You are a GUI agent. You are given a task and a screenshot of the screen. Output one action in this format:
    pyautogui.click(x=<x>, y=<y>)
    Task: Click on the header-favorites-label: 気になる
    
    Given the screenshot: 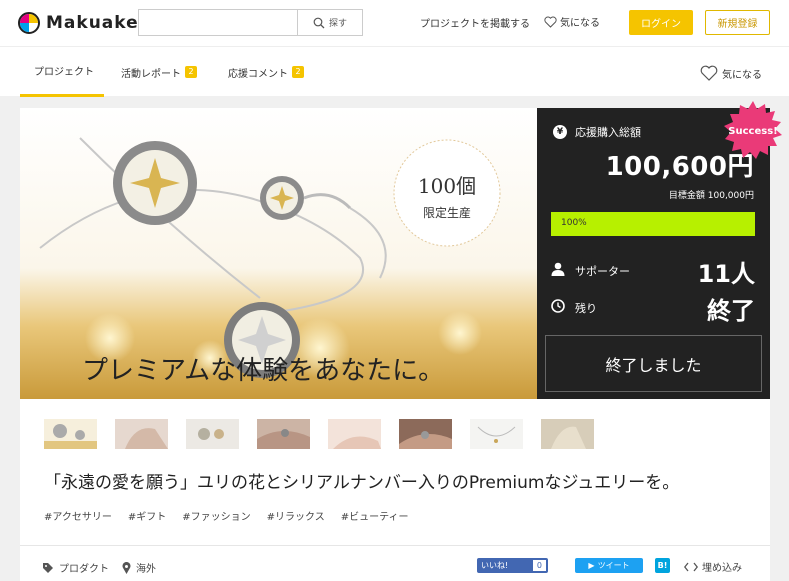 What is the action you would take?
    pyautogui.click(x=580, y=23)
    